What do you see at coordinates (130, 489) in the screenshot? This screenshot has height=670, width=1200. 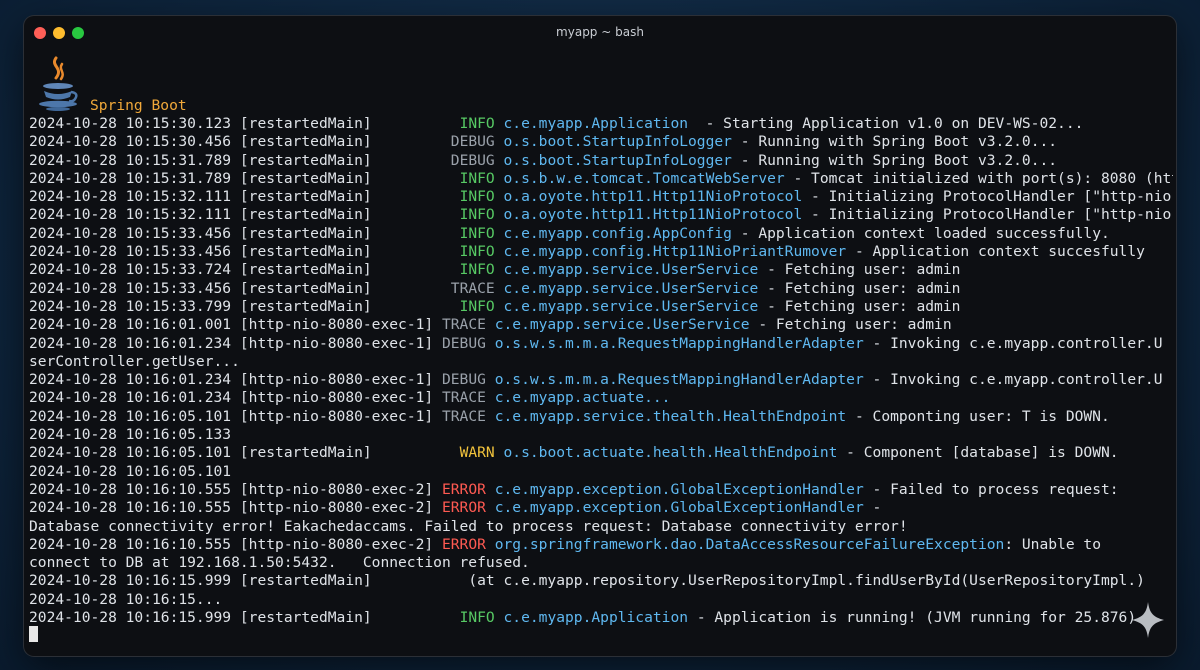 I see `log-timestamp: 2024-10-28 10:16:10.555` at bounding box center [130, 489].